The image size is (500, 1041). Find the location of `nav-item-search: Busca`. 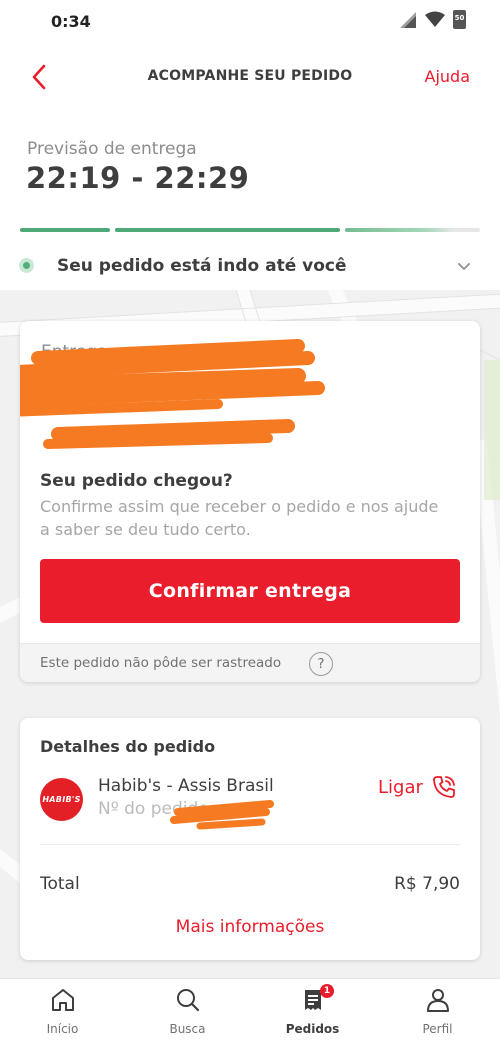

nav-item-search: Busca is located at coordinates (187, 1010).